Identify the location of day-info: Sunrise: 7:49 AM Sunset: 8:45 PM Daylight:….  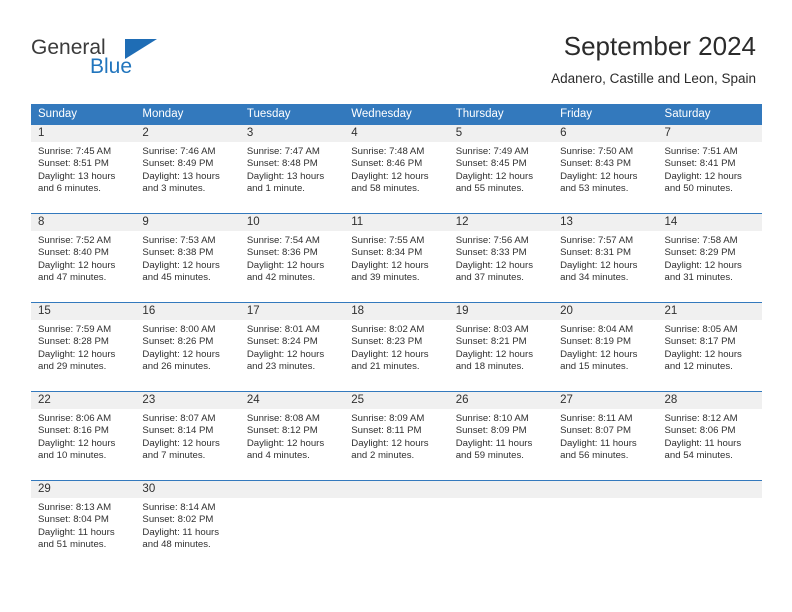
(501, 172).